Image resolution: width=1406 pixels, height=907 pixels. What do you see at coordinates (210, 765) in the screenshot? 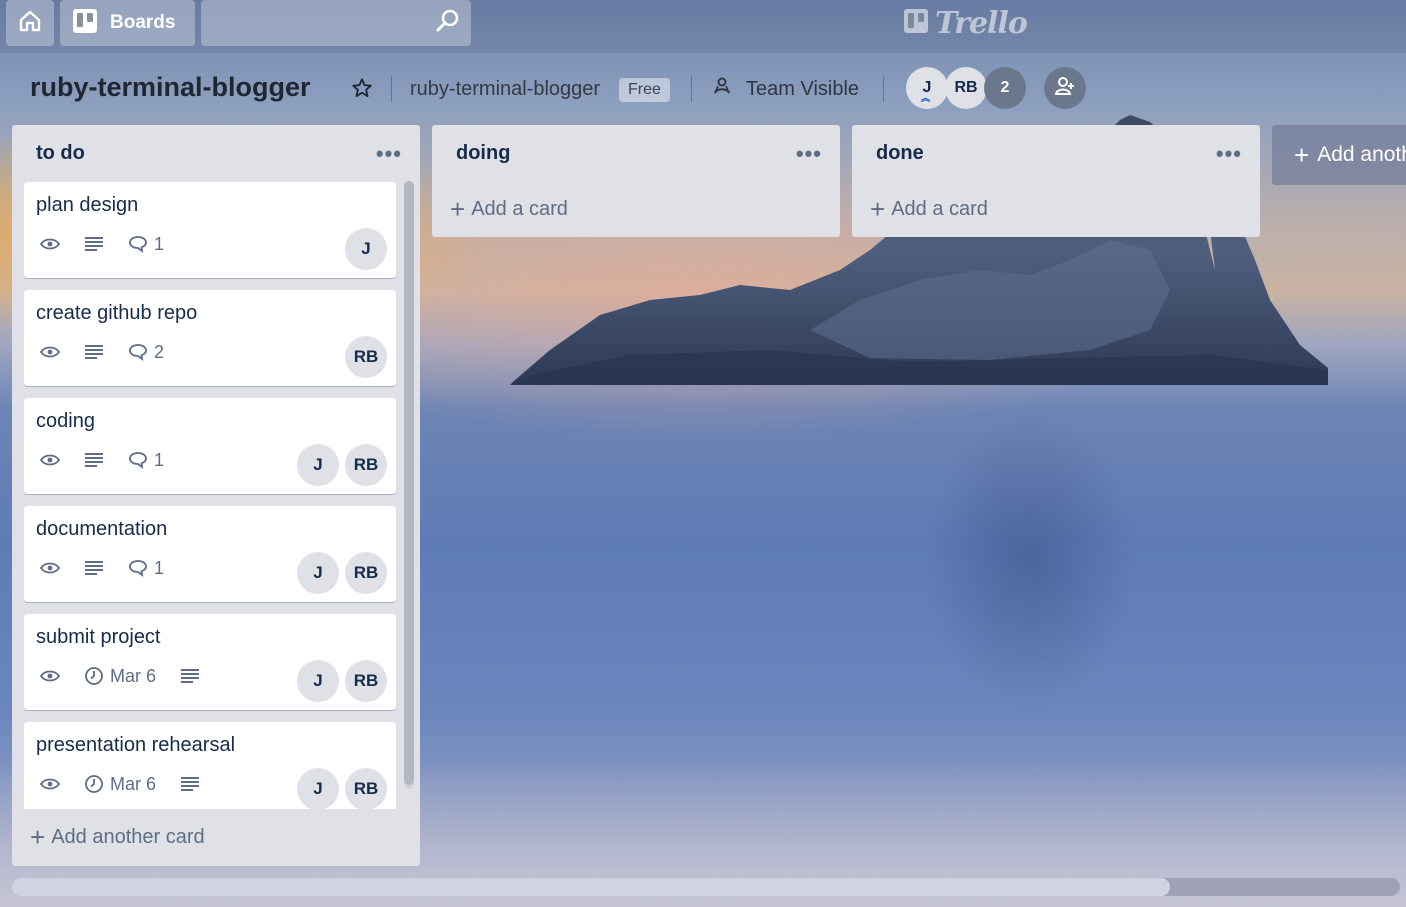
I see `card: presentation rehearsal Mar 6 J RB` at bounding box center [210, 765].